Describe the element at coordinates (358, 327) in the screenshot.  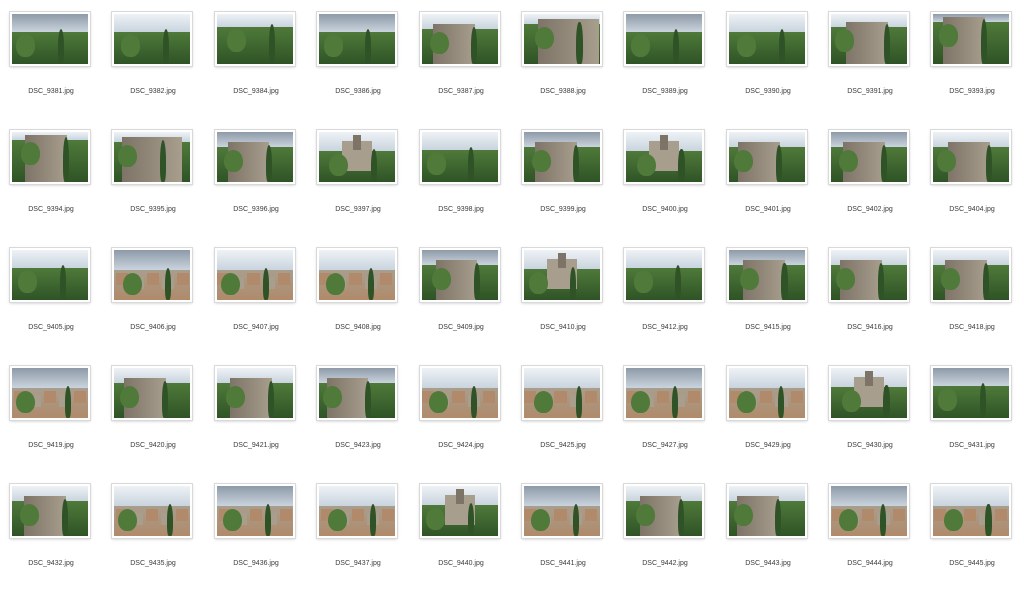
I see `file-name-label: DSC_9408.jpg` at that location.